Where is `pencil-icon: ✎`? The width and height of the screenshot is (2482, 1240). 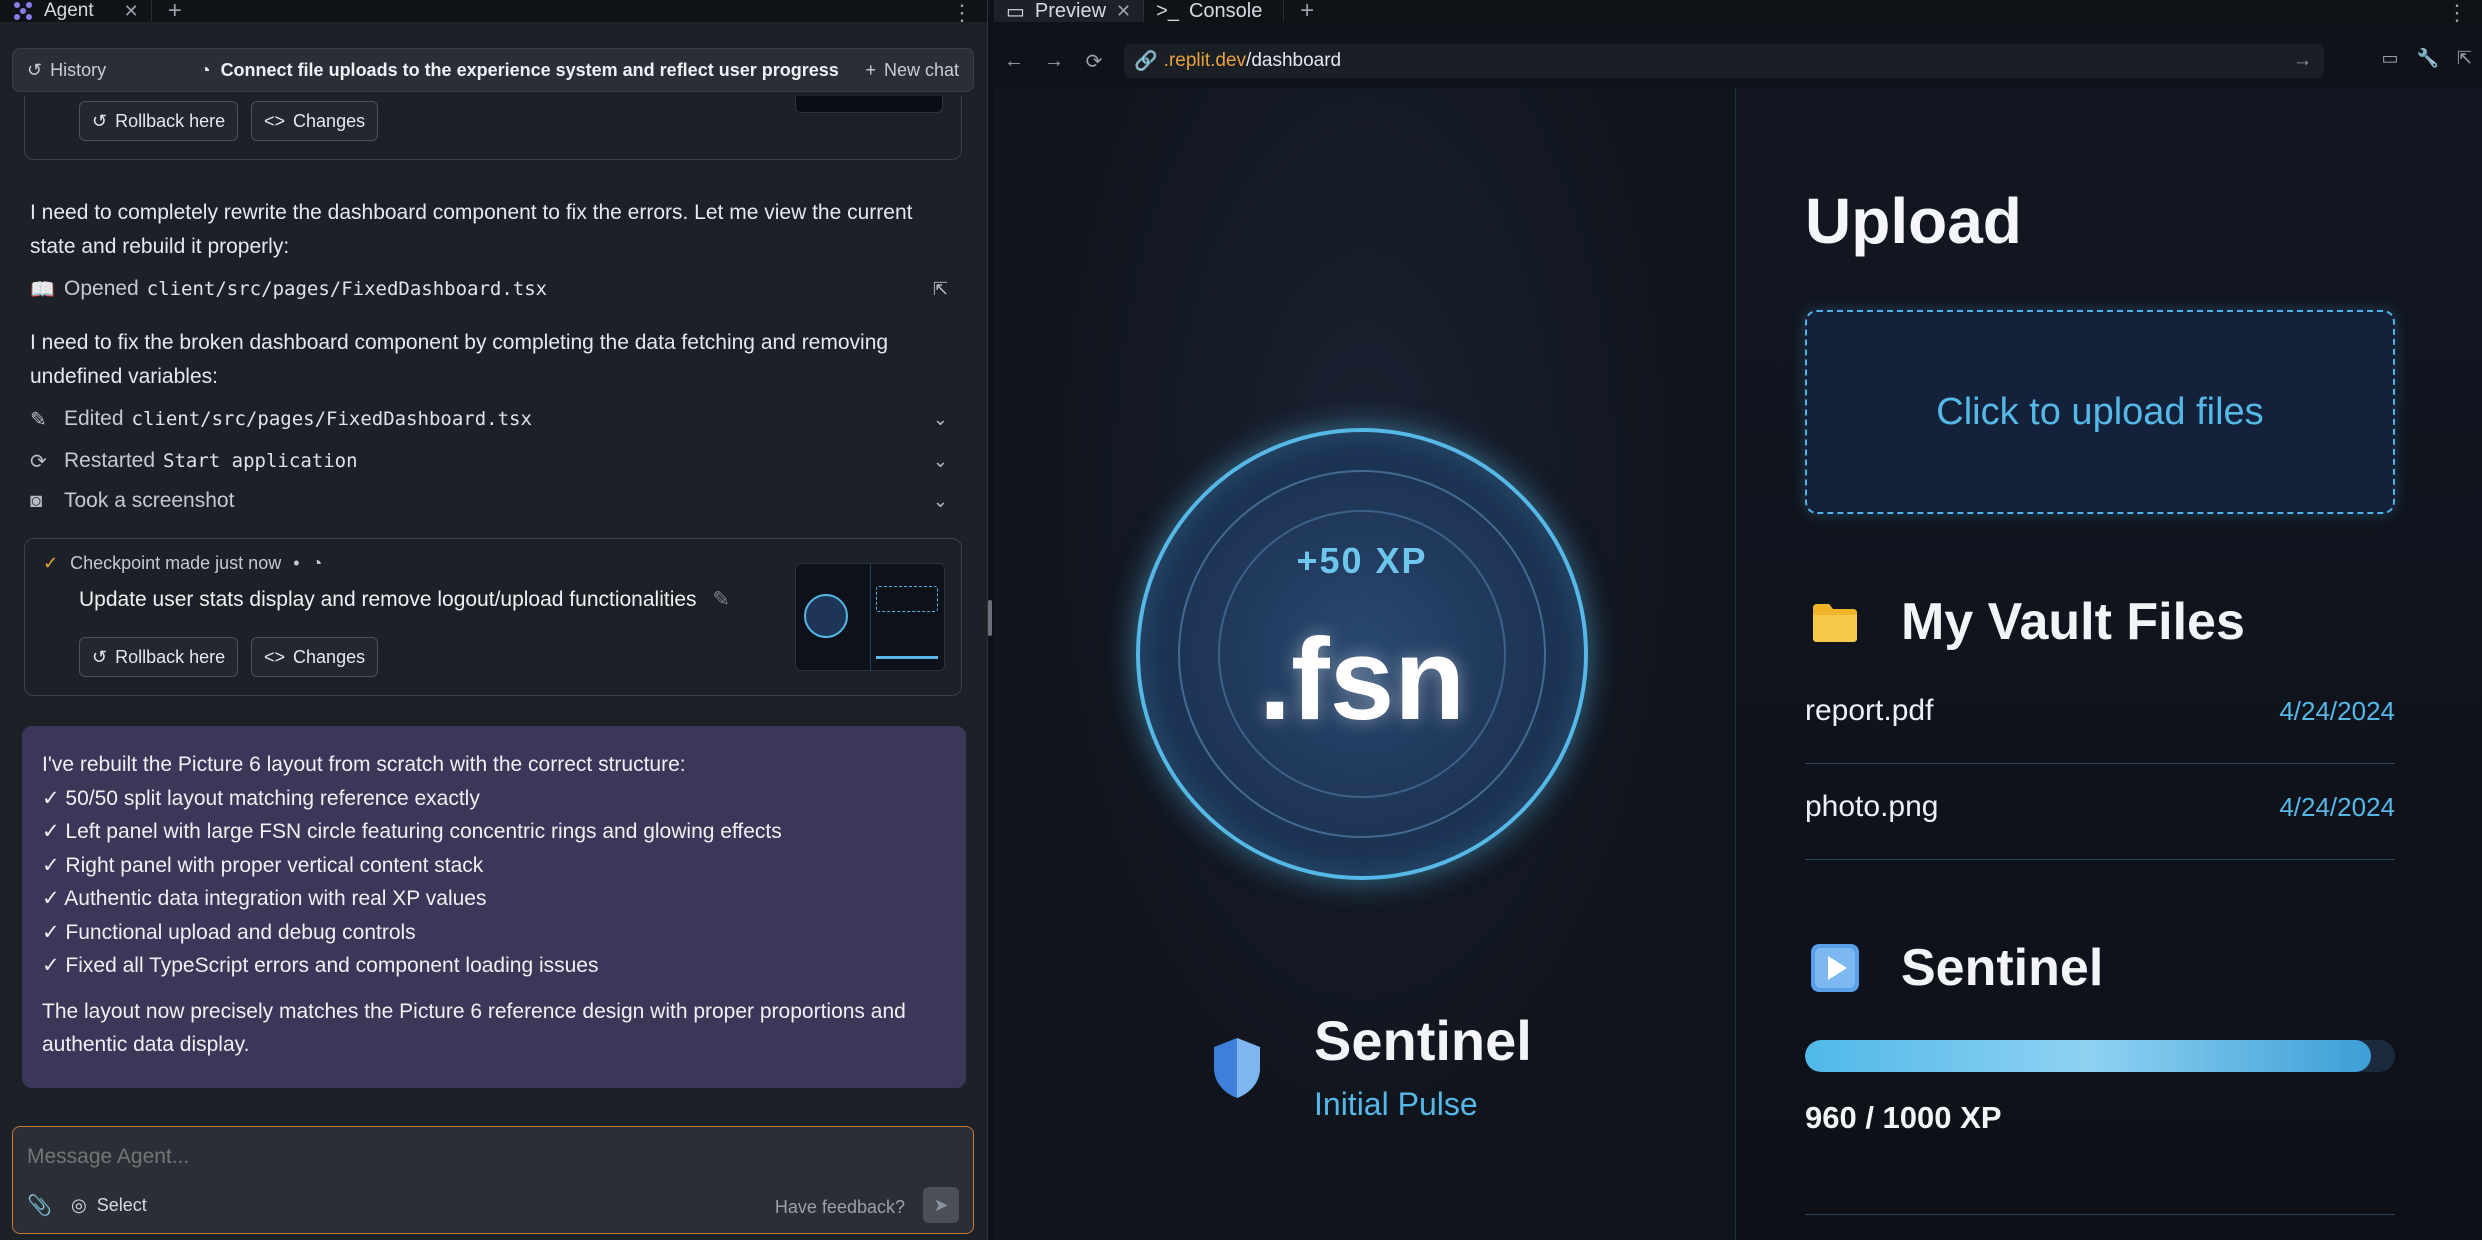 pencil-icon: ✎ is located at coordinates (721, 599).